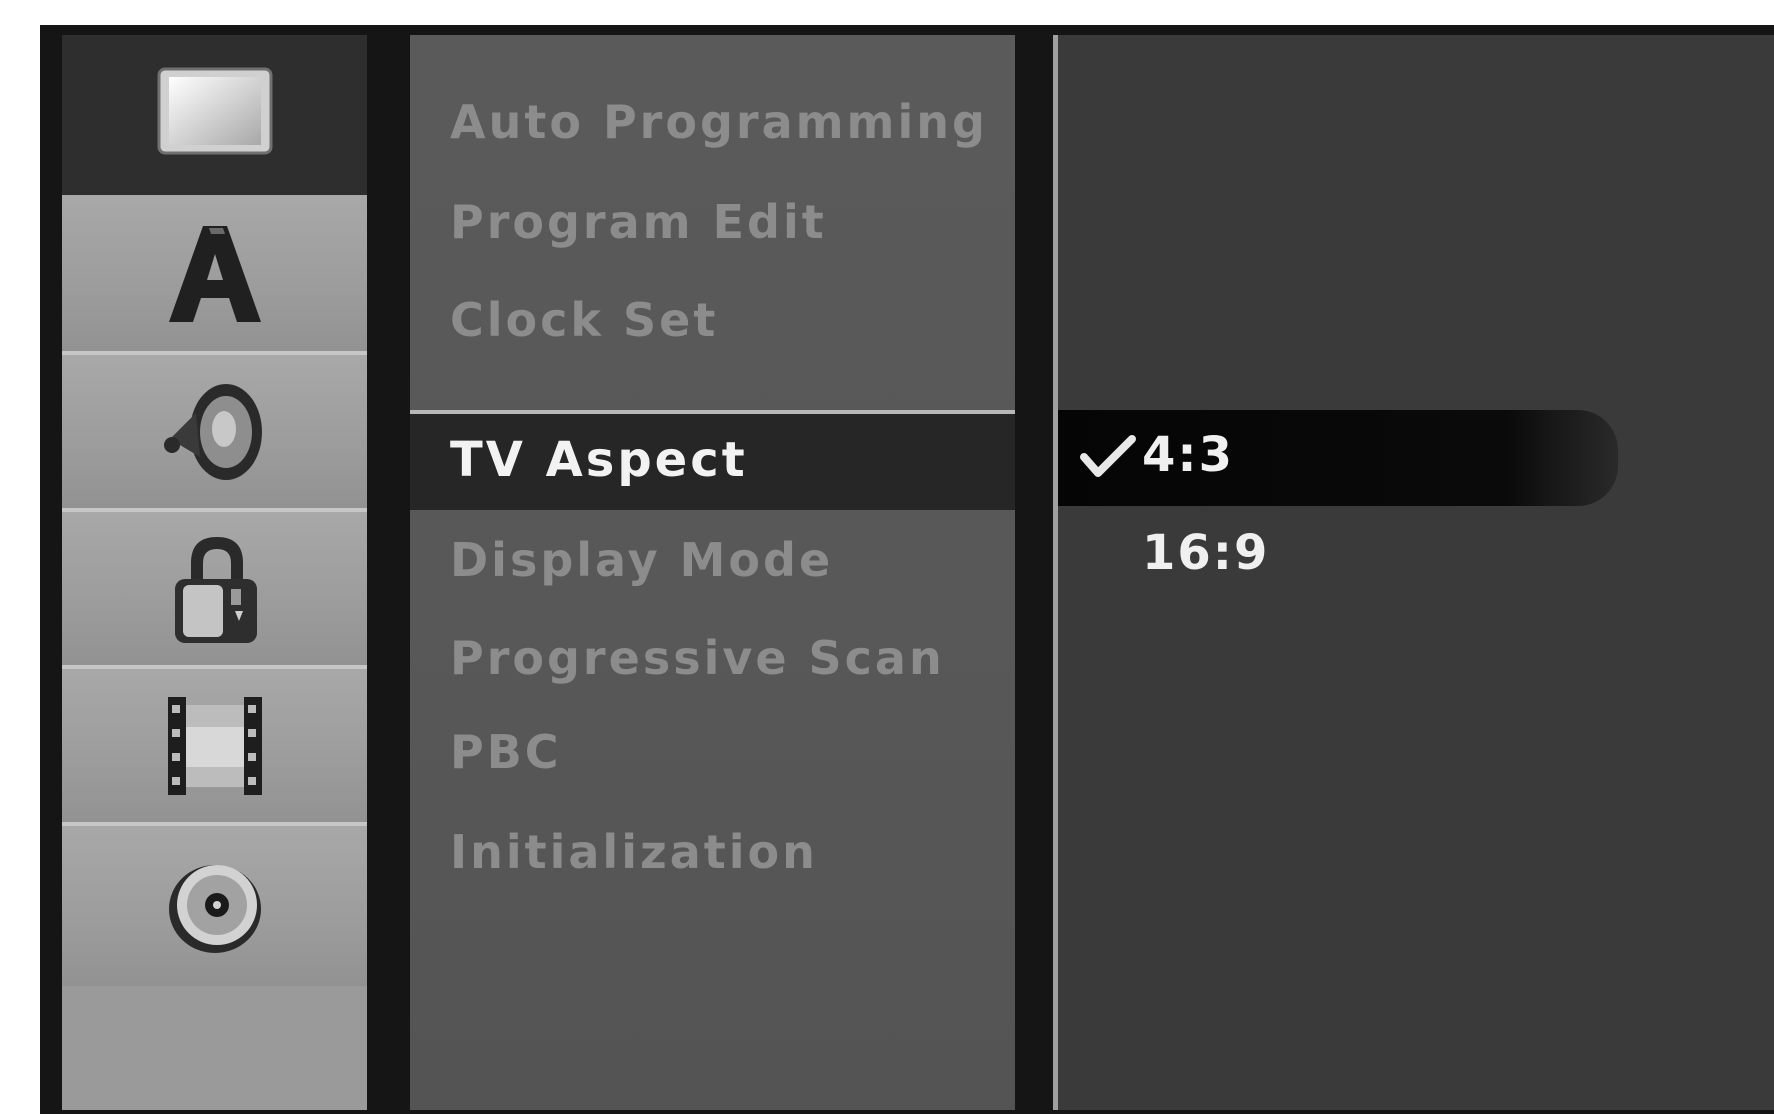 The image size is (1774, 1114). Describe the element at coordinates (1108, 460) in the screenshot. I see `checkmark-icon` at that location.